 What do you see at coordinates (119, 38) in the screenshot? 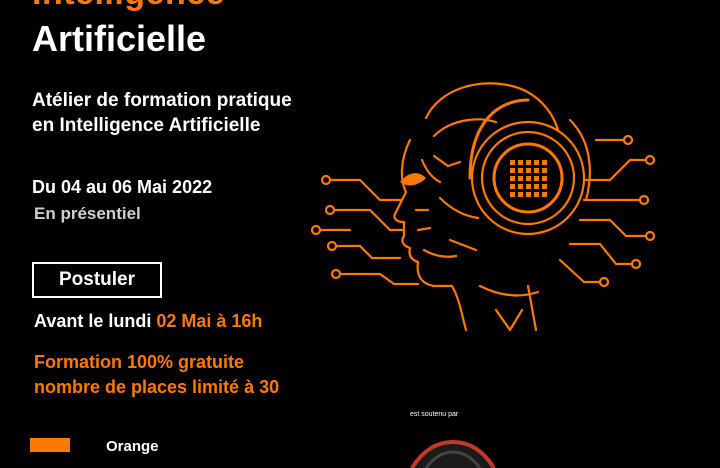
I see `page-title: Artificielle` at bounding box center [119, 38].